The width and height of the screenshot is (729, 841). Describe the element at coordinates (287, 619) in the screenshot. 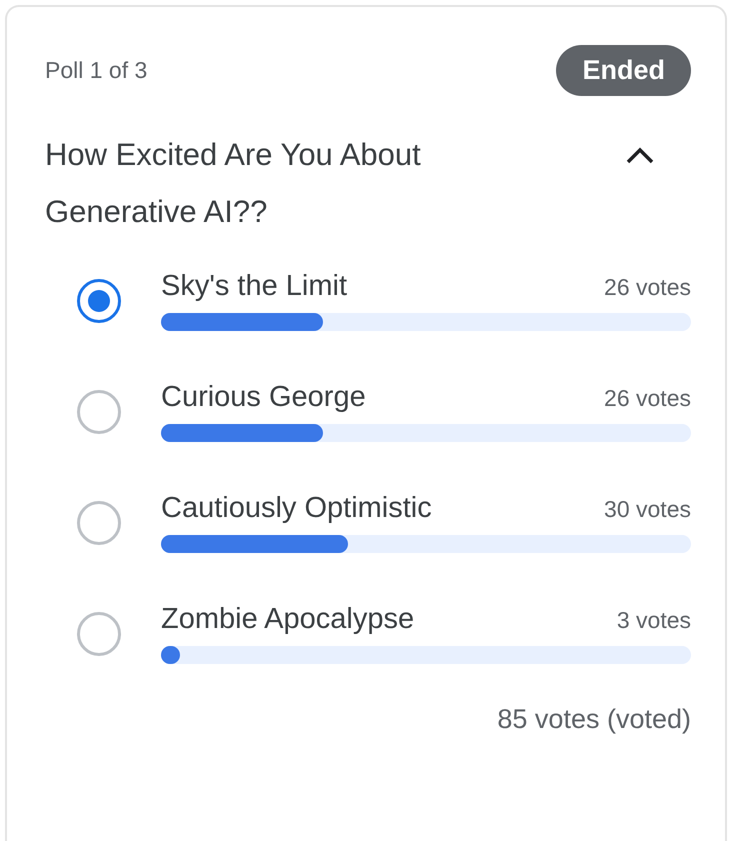

I see `option-label: Zombie Apocalypse` at that location.